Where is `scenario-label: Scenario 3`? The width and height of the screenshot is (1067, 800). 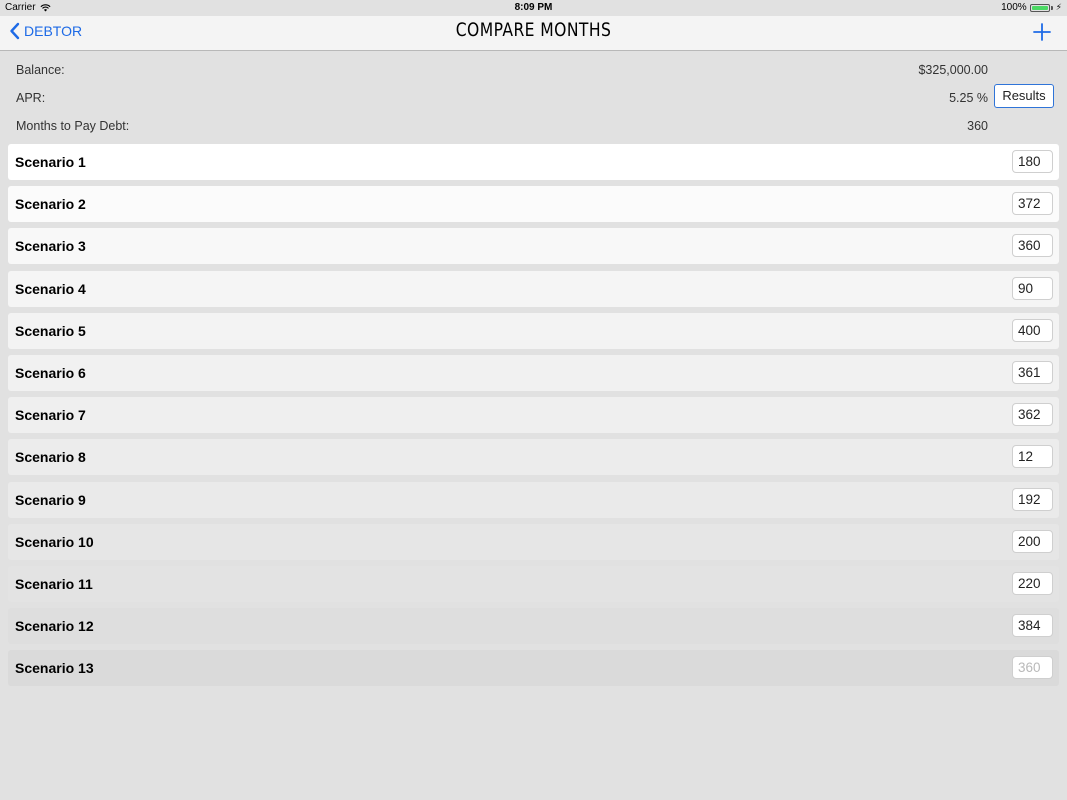 scenario-label: Scenario 3 is located at coordinates (50, 246).